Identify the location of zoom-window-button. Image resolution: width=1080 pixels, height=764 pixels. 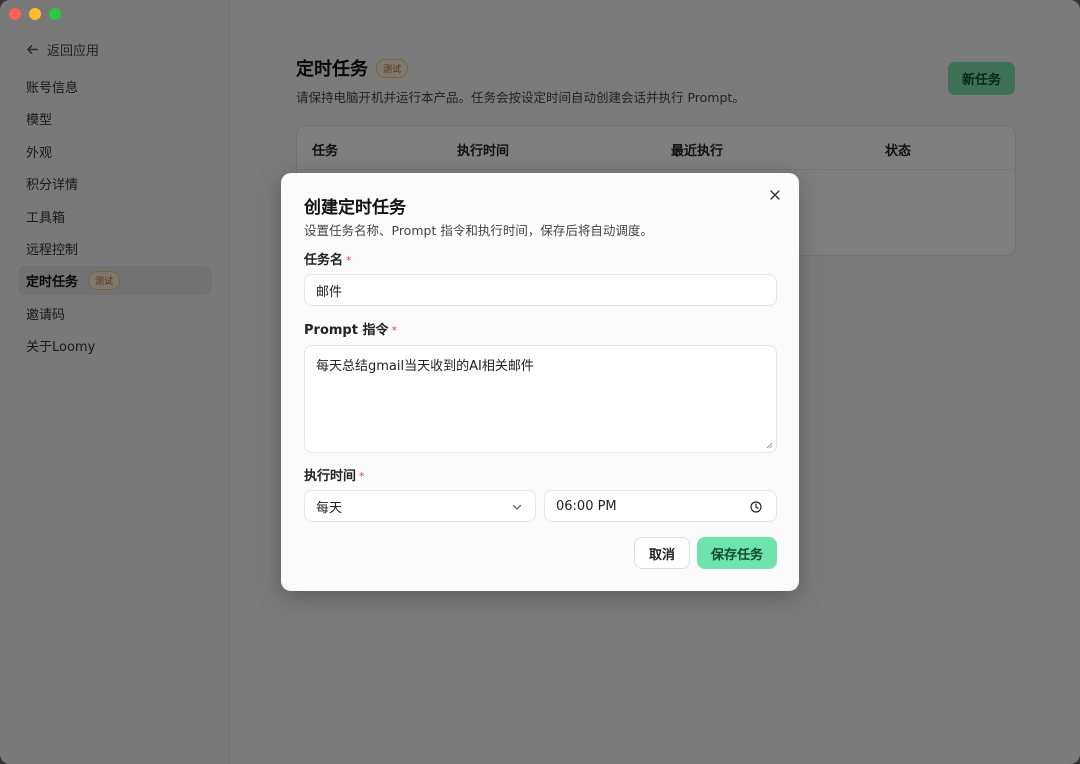
(55, 14).